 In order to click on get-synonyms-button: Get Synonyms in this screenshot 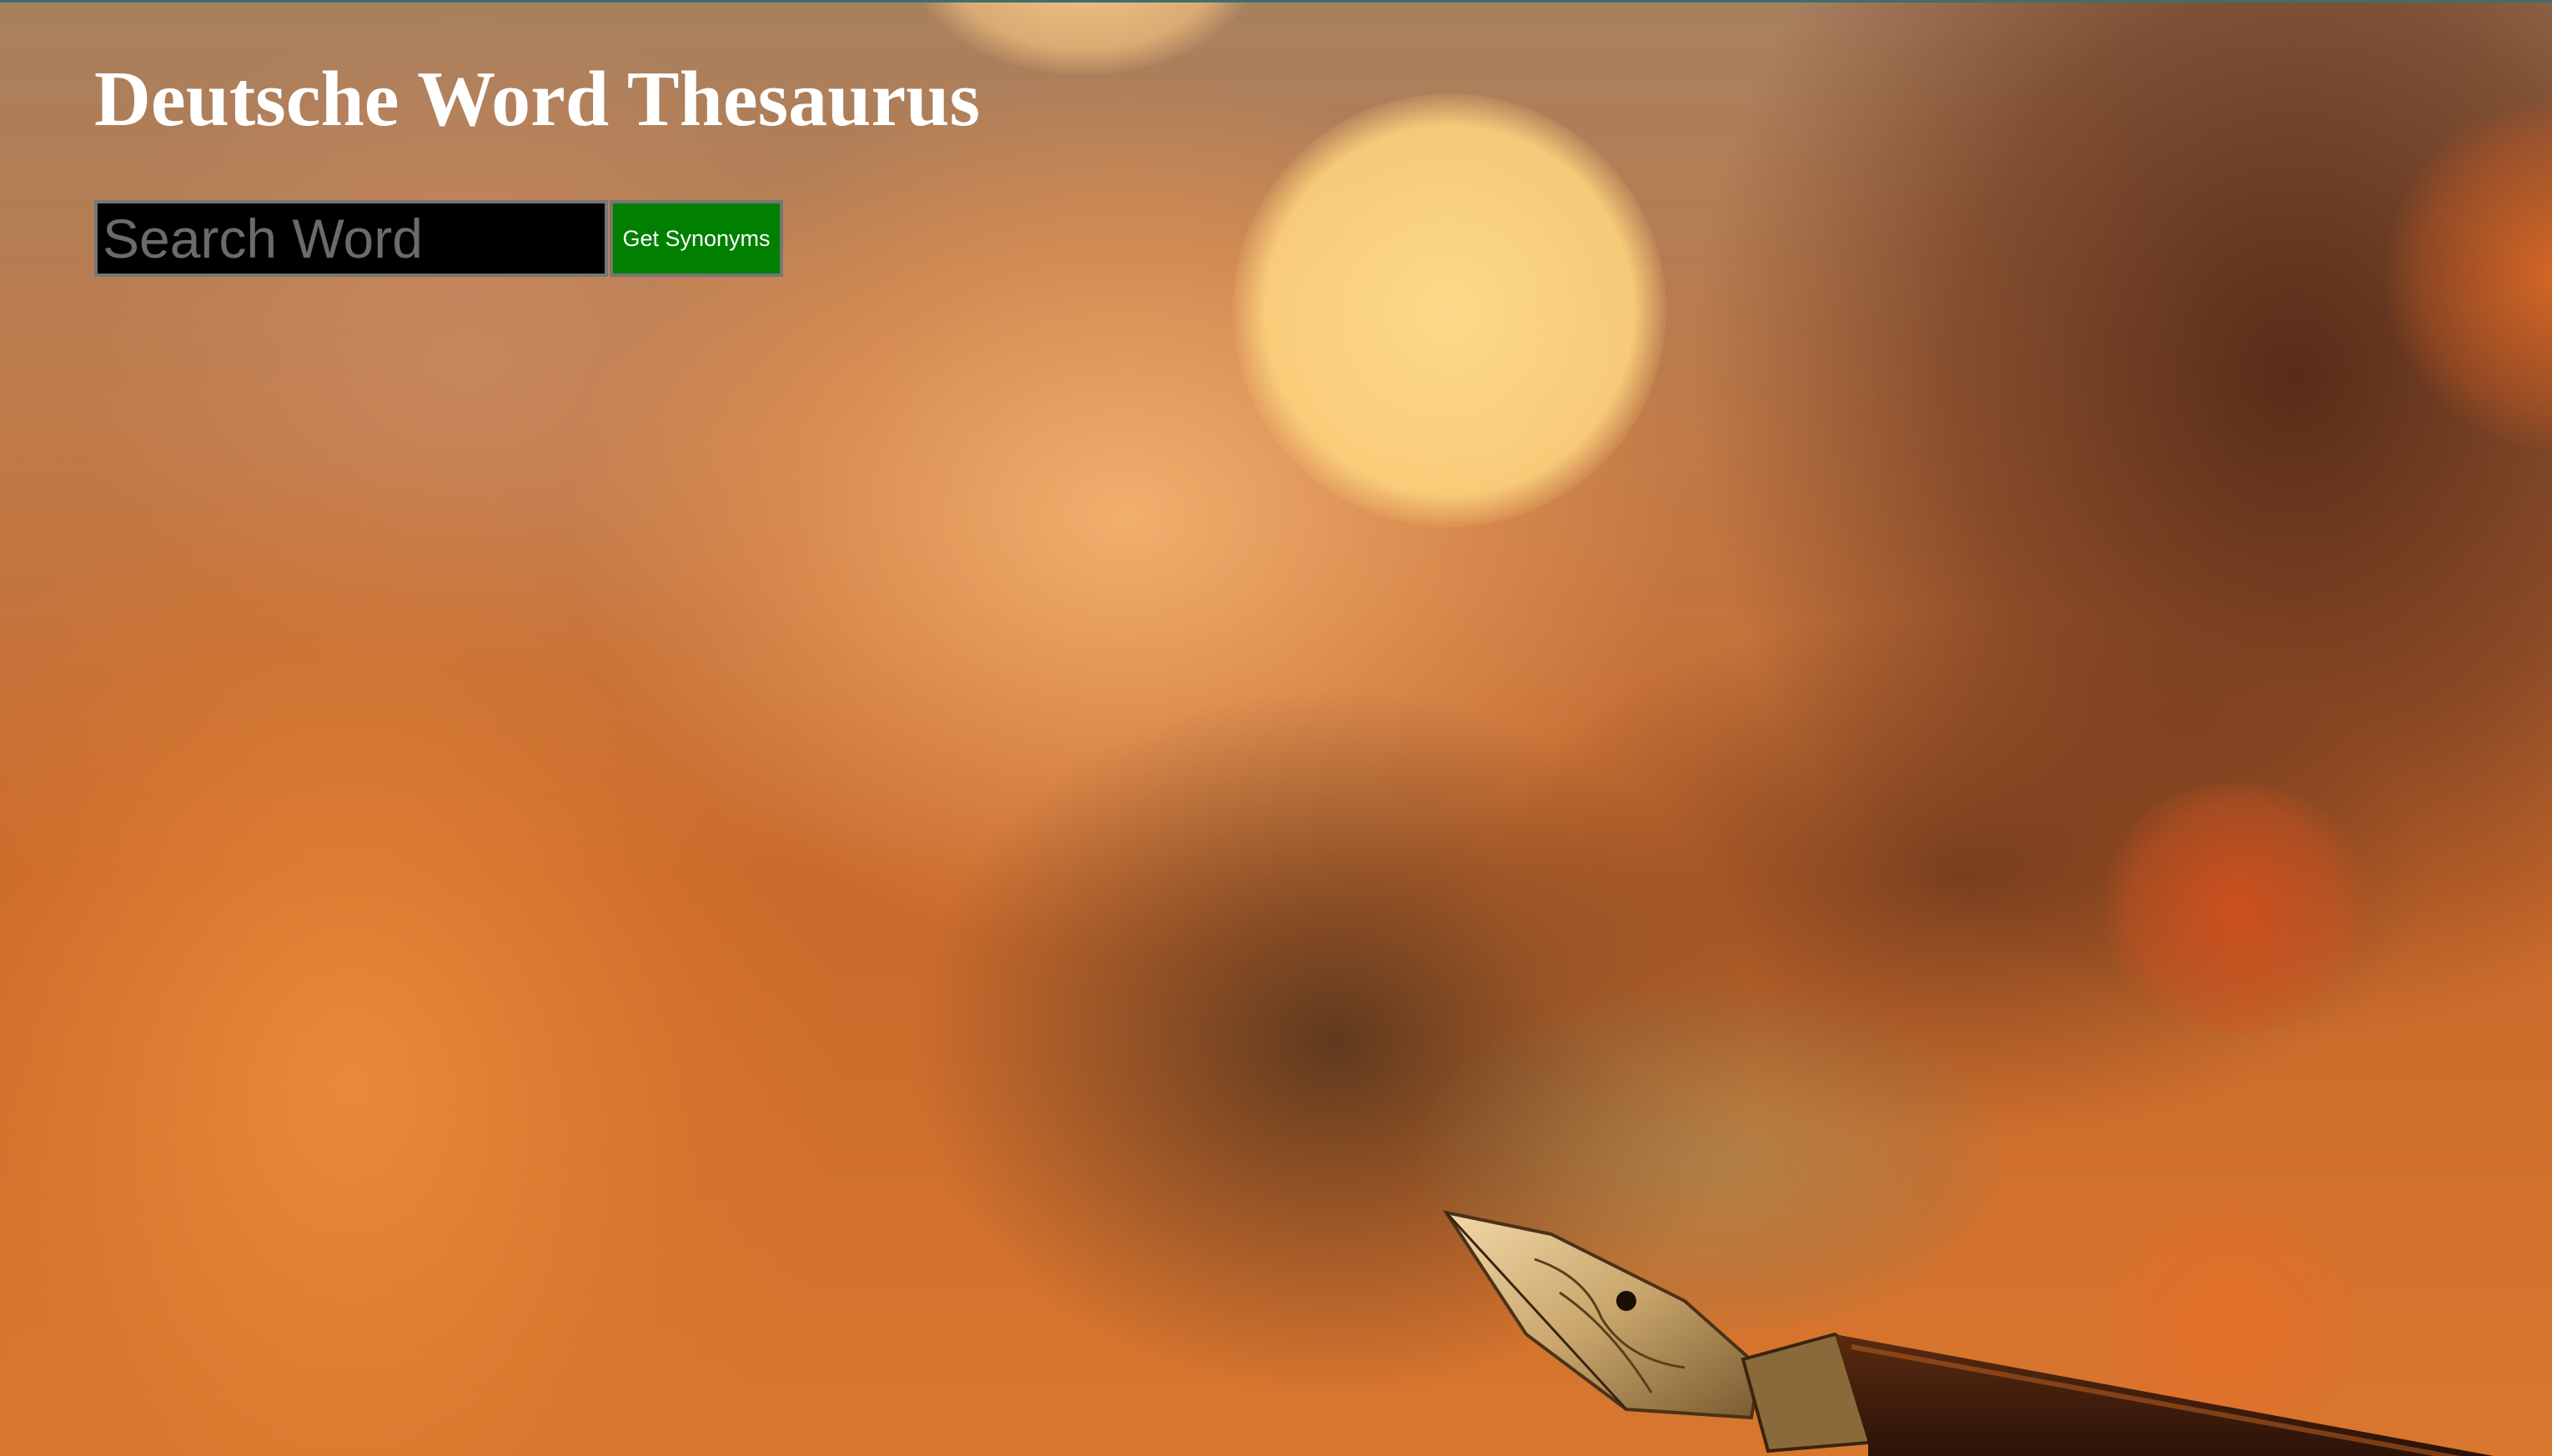, I will do `click(696, 239)`.